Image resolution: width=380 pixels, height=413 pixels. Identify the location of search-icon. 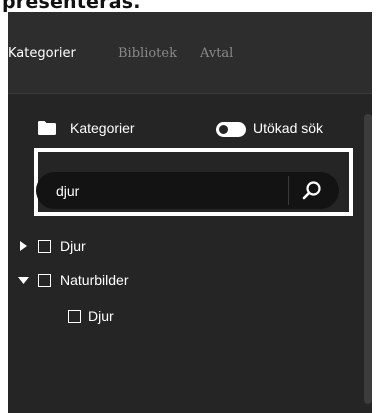
(312, 190).